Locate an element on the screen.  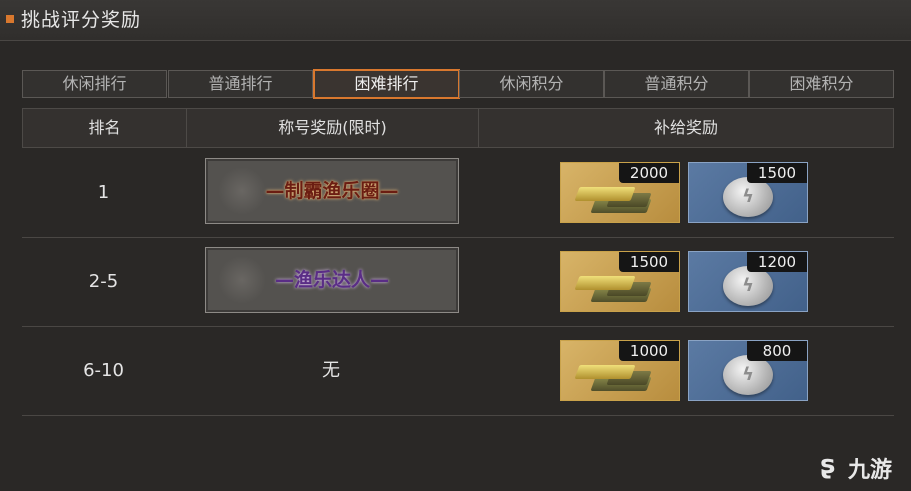
gold-count: 2000 is located at coordinates (649, 173).